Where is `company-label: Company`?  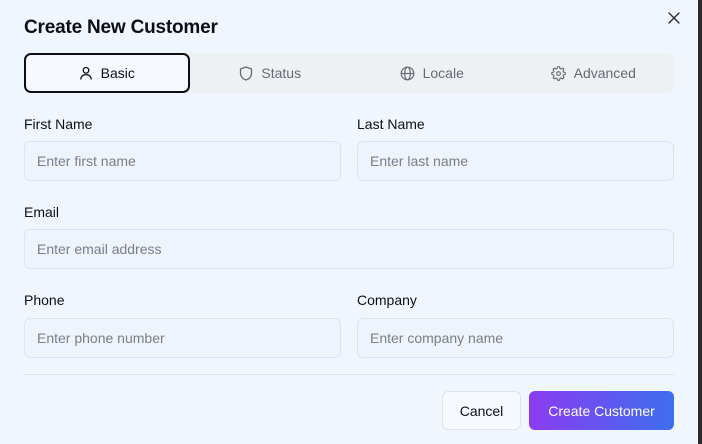
company-label: Company is located at coordinates (387, 300).